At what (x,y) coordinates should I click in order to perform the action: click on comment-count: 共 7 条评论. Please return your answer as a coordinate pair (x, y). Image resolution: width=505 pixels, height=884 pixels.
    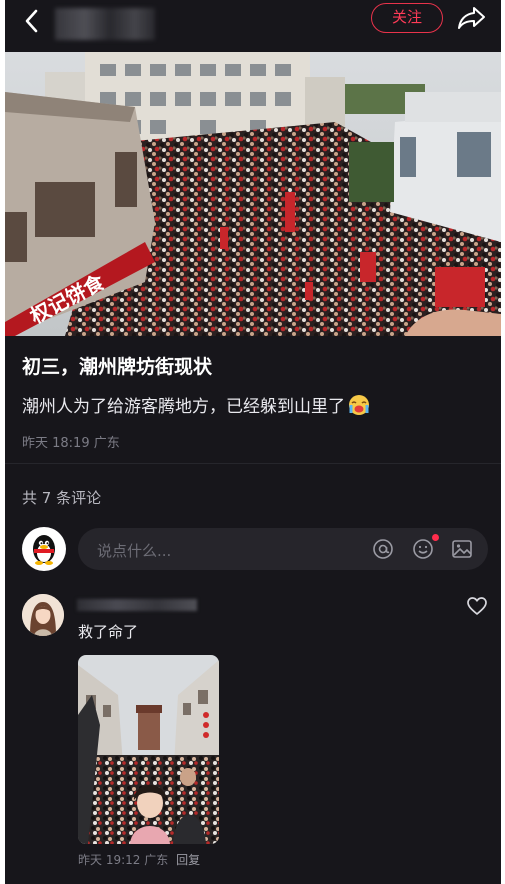
    Looking at the image, I should click on (62, 498).